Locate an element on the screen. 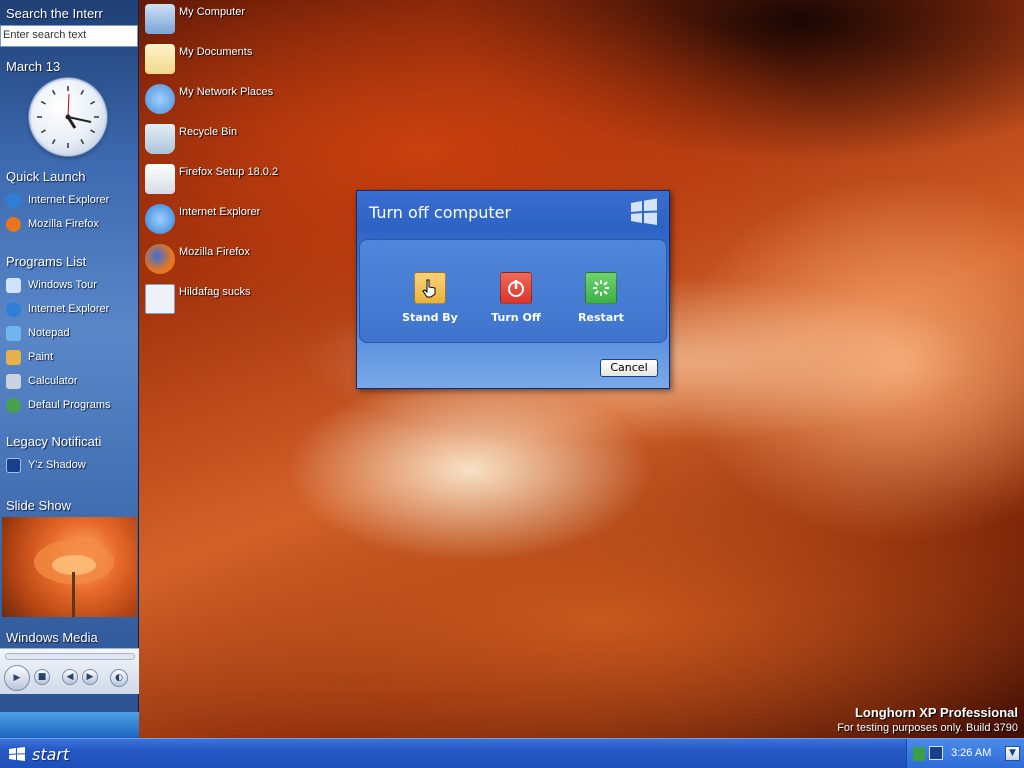  slideshow-image is located at coordinates (69, 567).